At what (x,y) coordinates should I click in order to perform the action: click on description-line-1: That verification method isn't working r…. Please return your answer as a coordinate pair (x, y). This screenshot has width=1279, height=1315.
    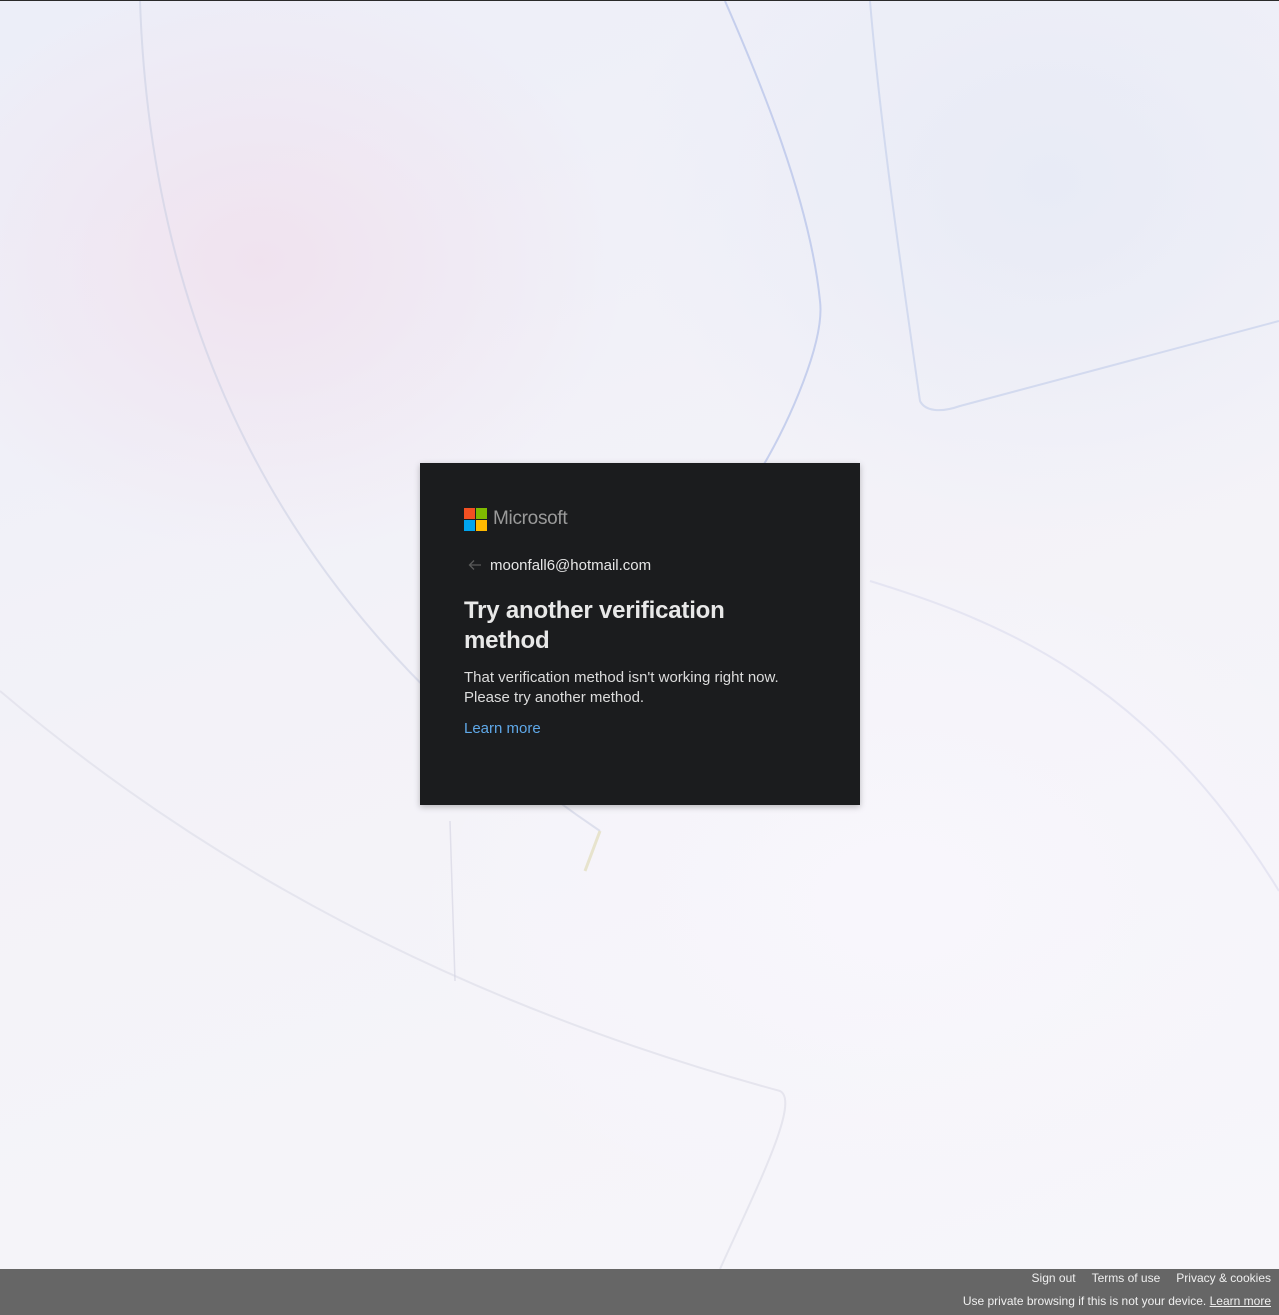
    Looking at the image, I should click on (621, 677).